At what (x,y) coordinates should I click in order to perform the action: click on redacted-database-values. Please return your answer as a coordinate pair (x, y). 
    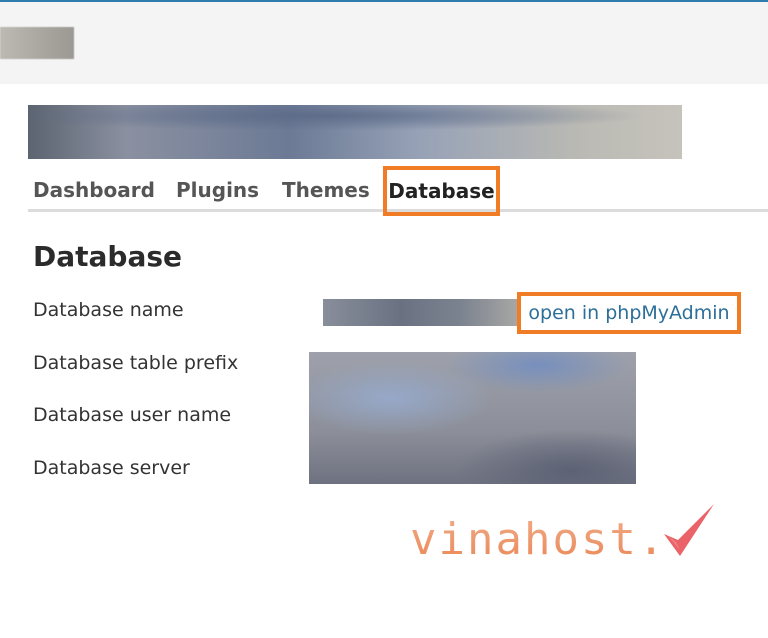
    Looking at the image, I should click on (472, 418).